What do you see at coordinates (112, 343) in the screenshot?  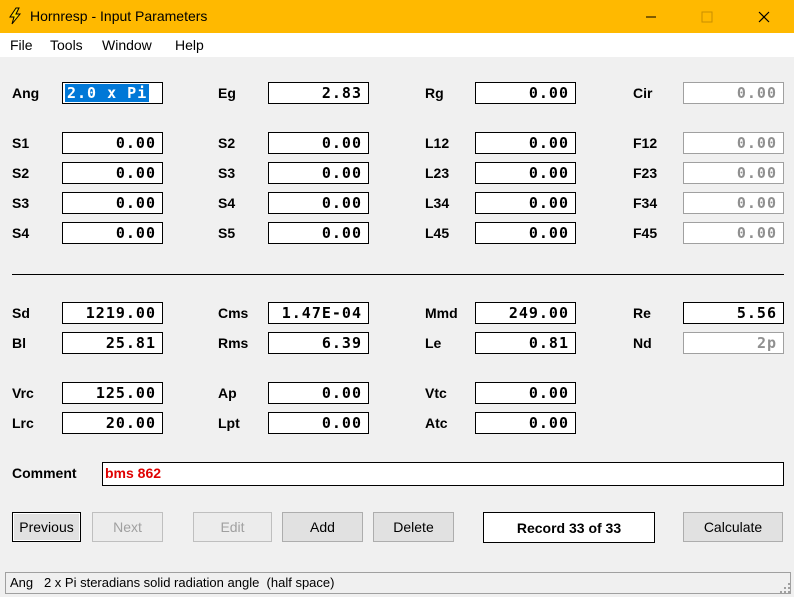 I see `bl-field: 25.81` at bounding box center [112, 343].